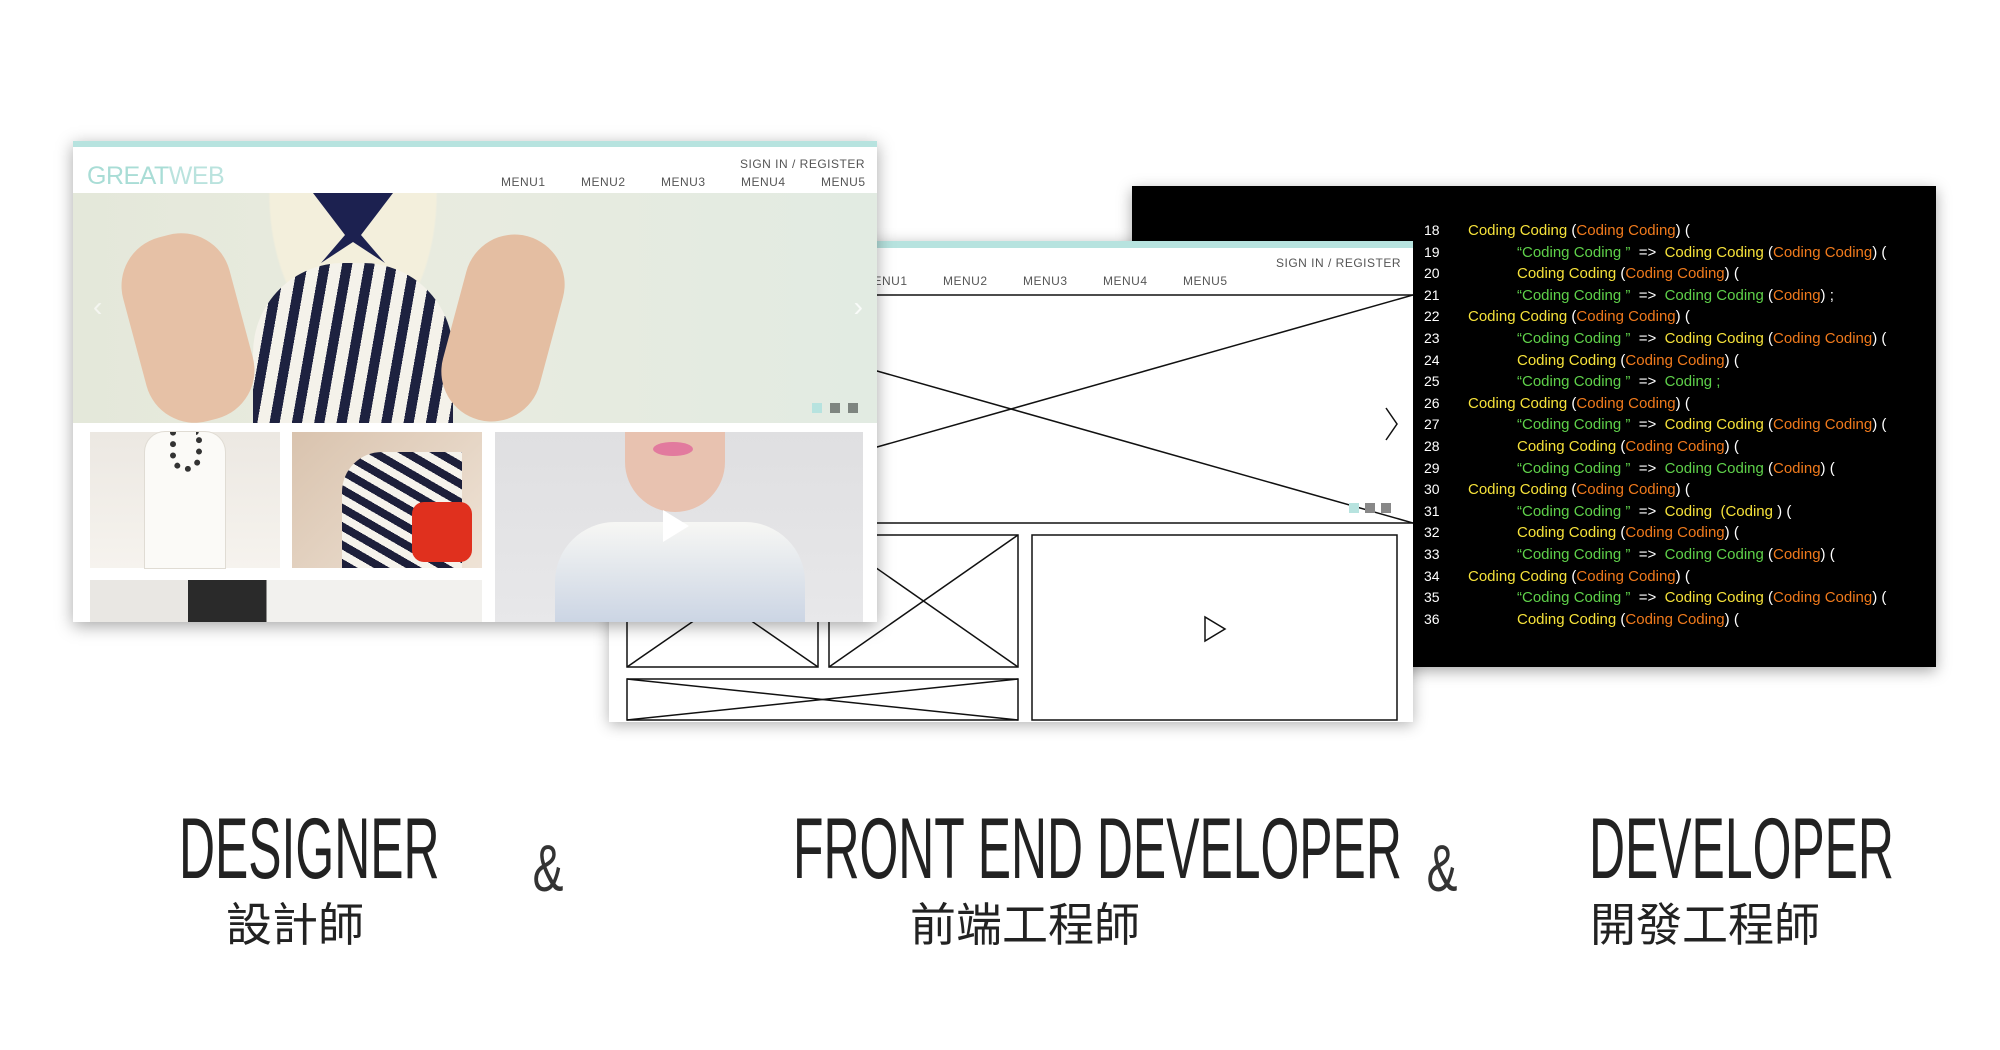 The width and height of the screenshot is (2000, 1050). What do you see at coordinates (1432, 359) in the screenshot?
I see `line-number: 24` at bounding box center [1432, 359].